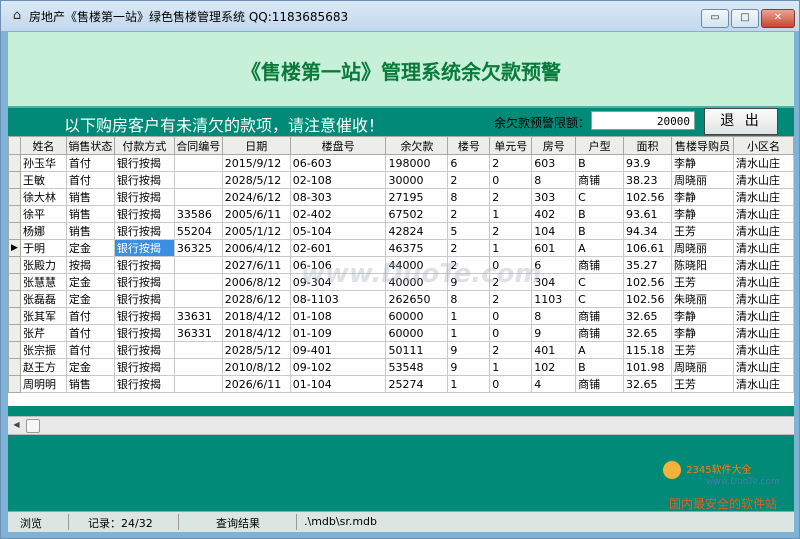 Image resolution: width=800 pixels, height=539 pixels. Describe the element at coordinates (43, 299) in the screenshot. I see `table-cell: 张磊磊` at that location.